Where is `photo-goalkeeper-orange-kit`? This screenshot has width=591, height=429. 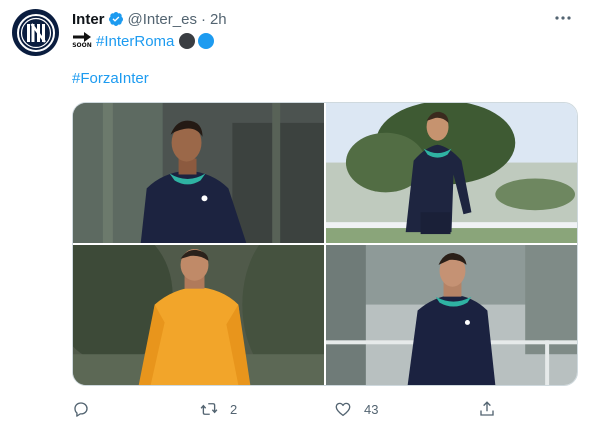
photo-goalkeeper-orange-kit is located at coordinates (198, 315).